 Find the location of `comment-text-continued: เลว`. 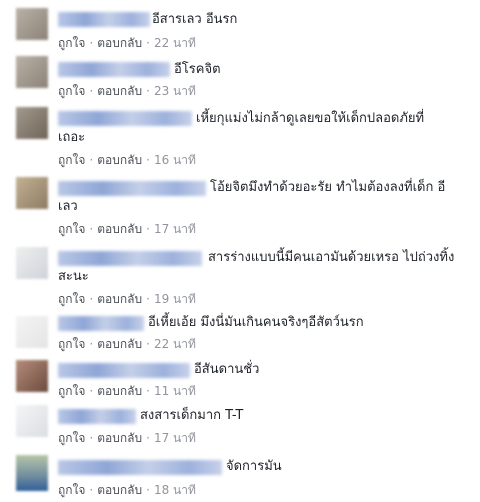

comment-text-continued: เลว is located at coordinates (68, 206).